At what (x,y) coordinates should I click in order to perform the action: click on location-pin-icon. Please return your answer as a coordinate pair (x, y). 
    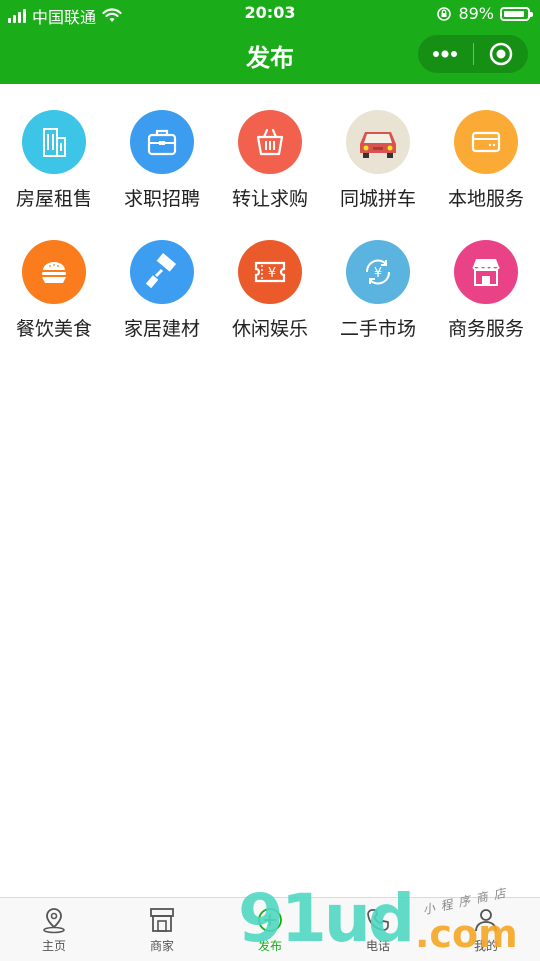
    Looking at the image, I should click on (54, 921).